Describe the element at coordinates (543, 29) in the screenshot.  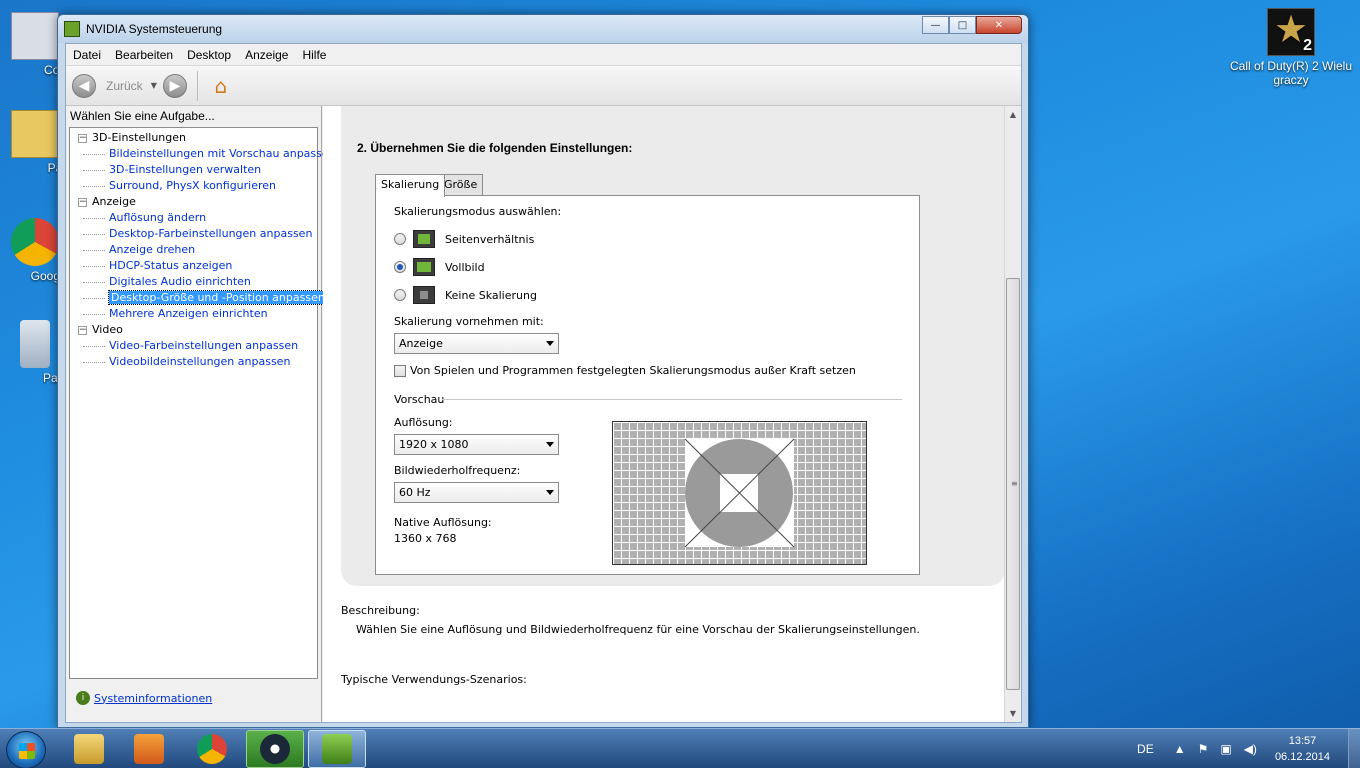
I see `title-bar: NVIDIA Systemsteuerung — □ ✕` at that location.